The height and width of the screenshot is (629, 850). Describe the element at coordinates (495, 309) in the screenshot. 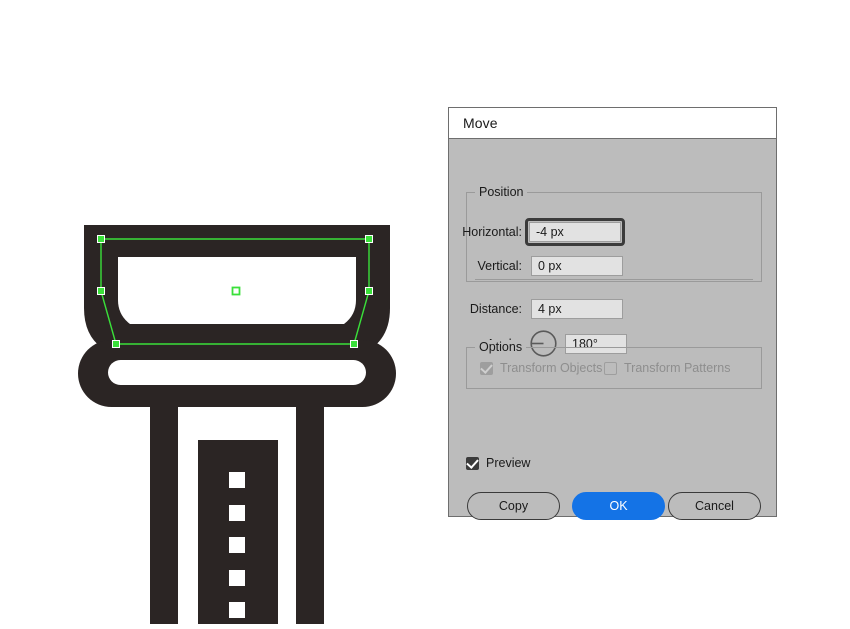

I see `distance-label: Distance:` at that location.